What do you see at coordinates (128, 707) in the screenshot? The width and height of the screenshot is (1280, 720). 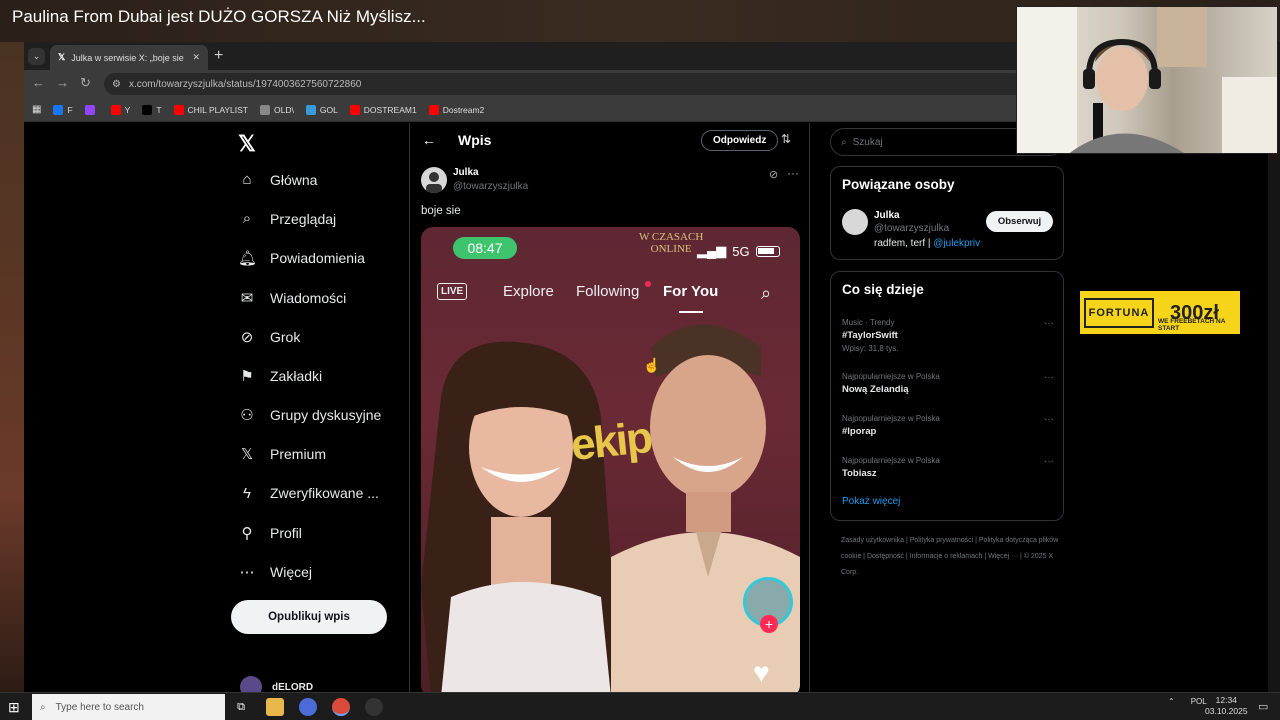 I see `taskbar-search-input: ⌕ Type here to search` at bounding box center [128, 707].